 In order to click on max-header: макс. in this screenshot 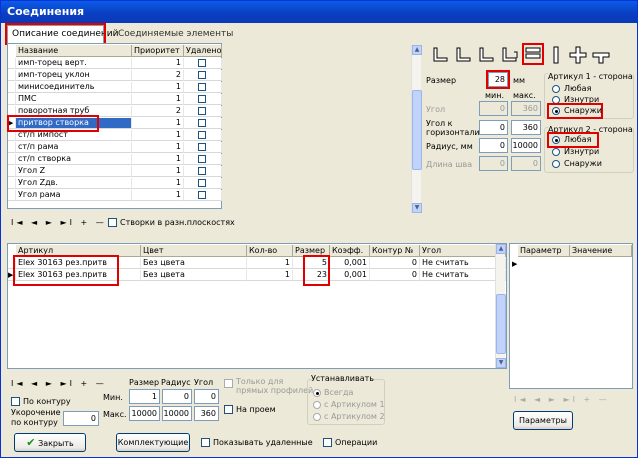, I will do `click(524, 95)`.